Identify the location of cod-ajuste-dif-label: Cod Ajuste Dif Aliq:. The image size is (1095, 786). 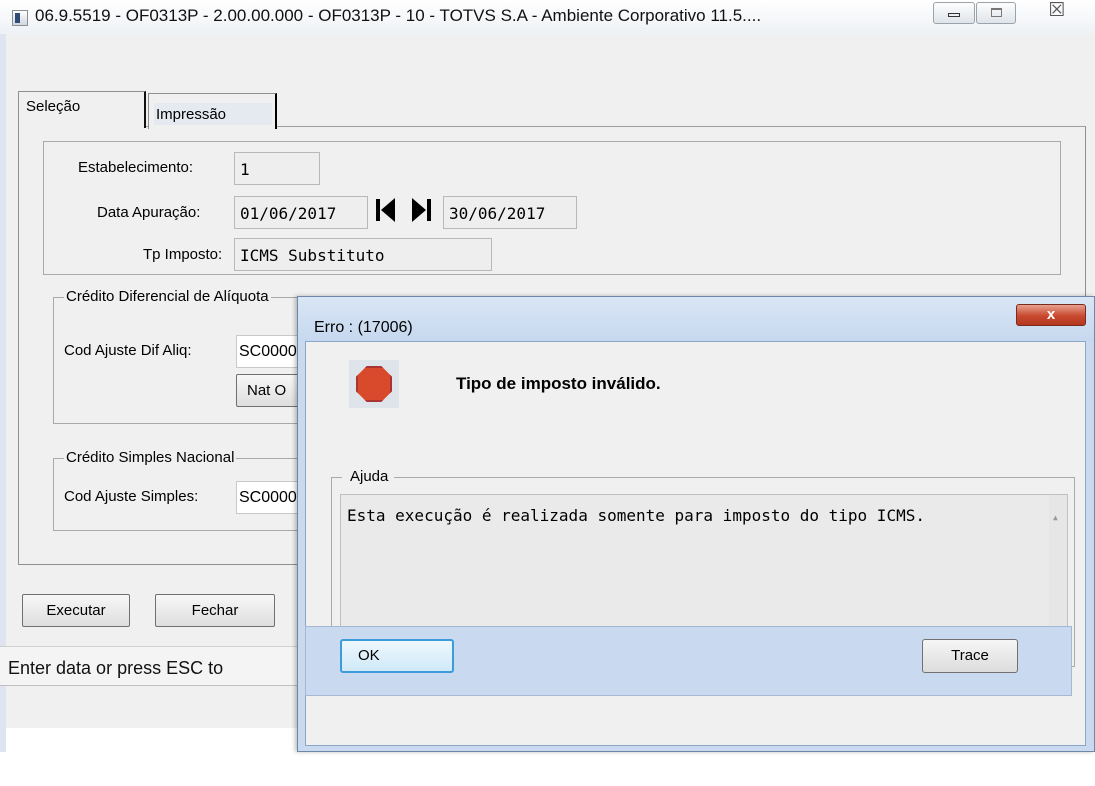
(128, 350).